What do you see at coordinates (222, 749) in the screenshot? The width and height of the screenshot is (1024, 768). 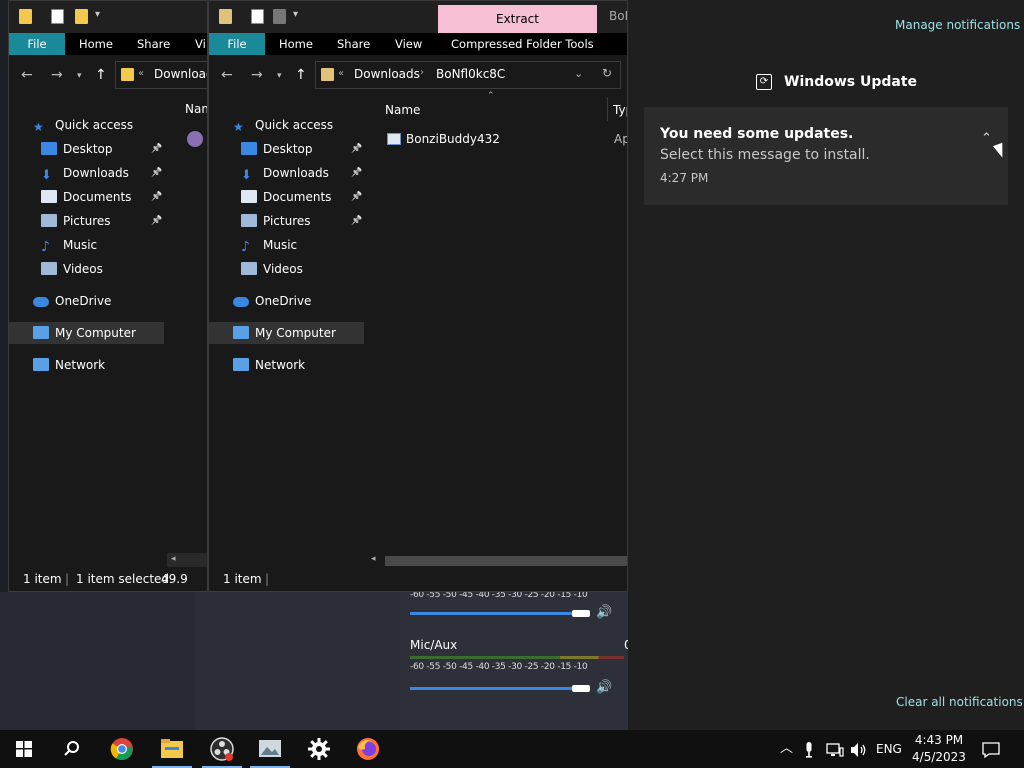 I see `obs-icon` at bounding box center [222, 749].